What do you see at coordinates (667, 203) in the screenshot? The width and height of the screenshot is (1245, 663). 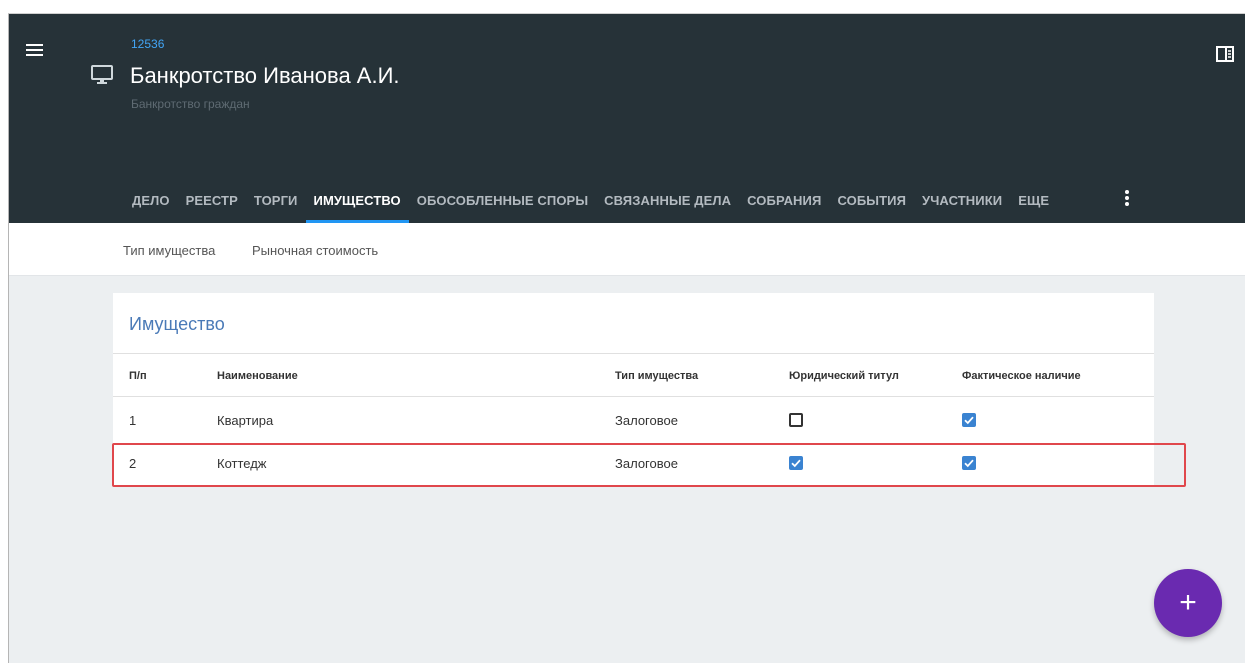 I see `tab-svyazannye-dela: СВЯЗАННЫЕ ДЕЛА` at bounding box center [667, 203].